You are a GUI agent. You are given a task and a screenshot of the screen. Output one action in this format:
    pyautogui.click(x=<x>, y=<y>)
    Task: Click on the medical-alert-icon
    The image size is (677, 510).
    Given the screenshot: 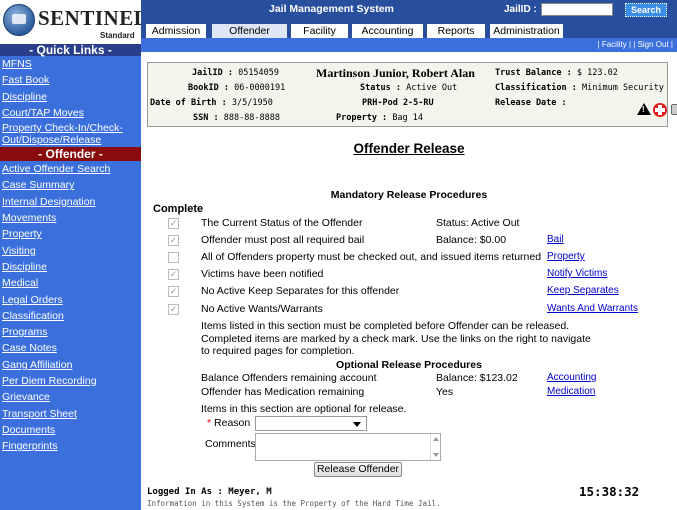 What is the action you would take?
    pyautogui.click(x=660, y=110)
    